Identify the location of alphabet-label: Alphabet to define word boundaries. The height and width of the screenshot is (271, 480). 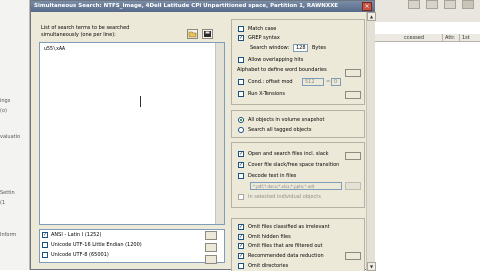
(282, 70).